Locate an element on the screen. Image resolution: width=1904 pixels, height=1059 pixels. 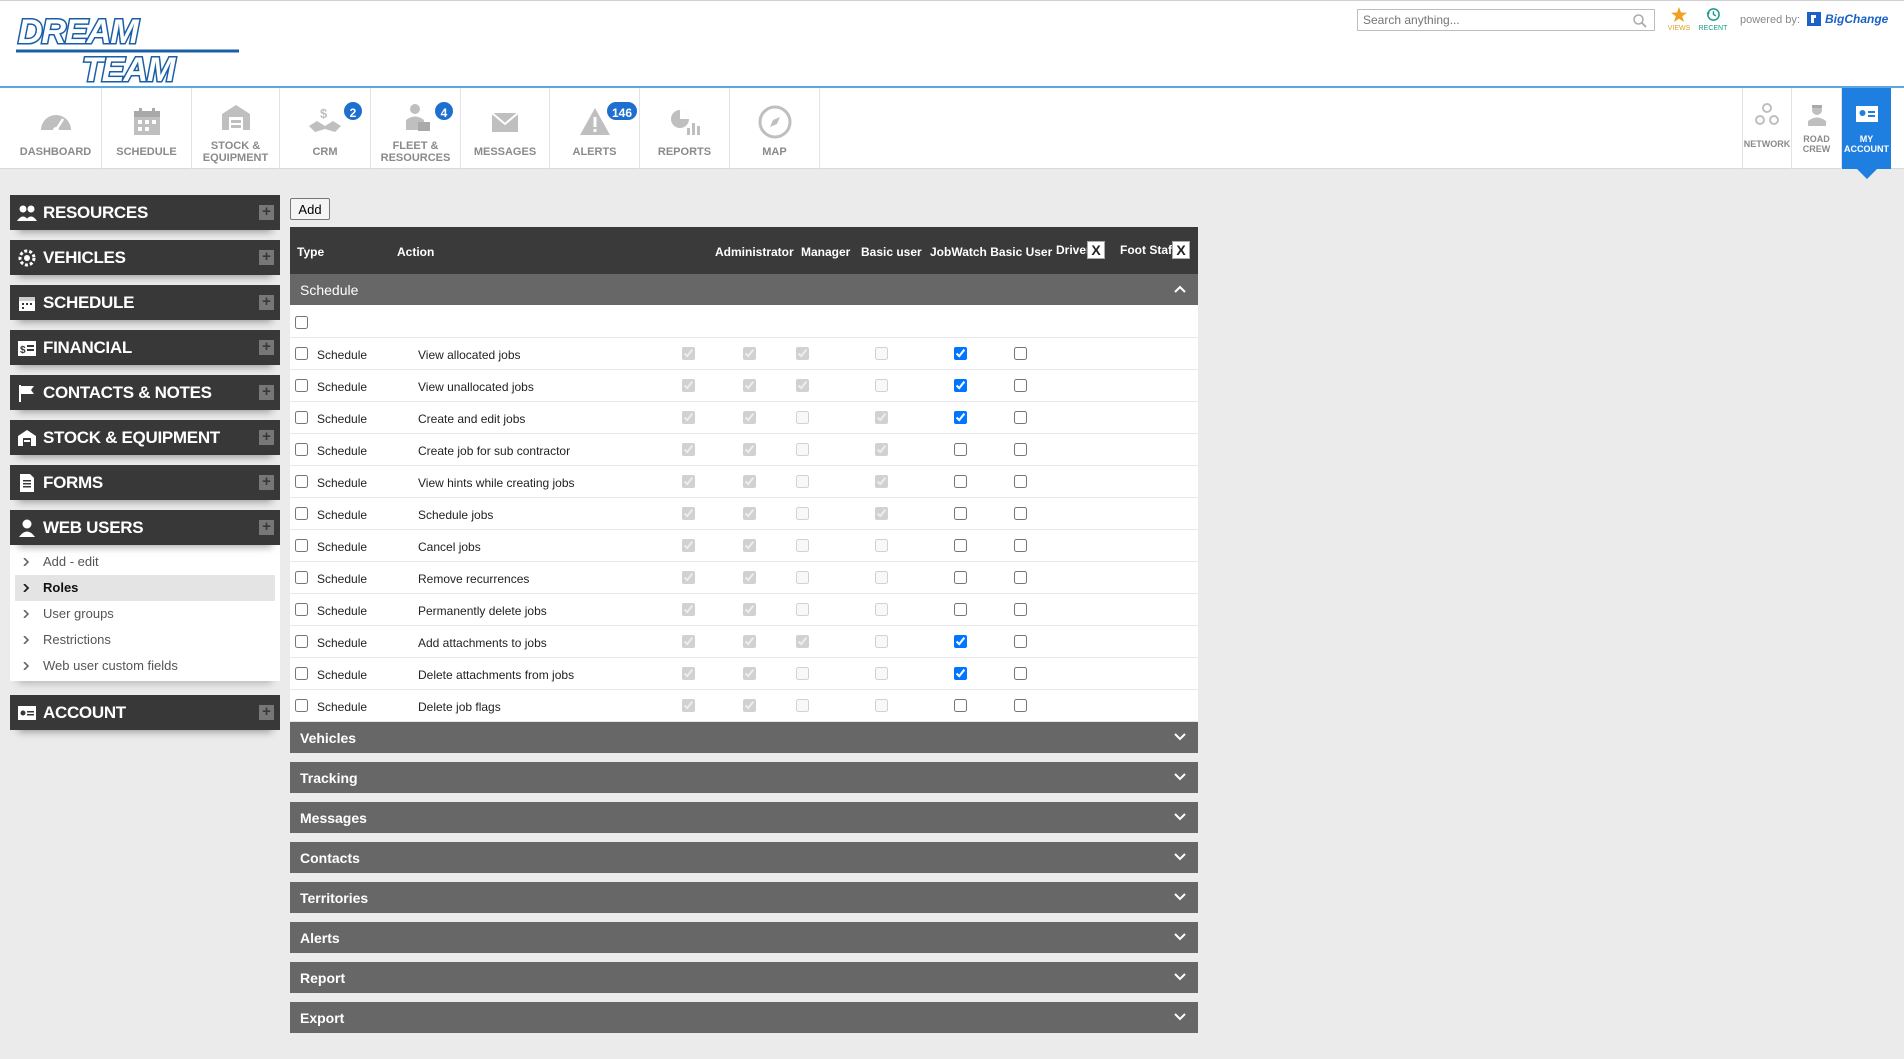
group-header-tracking: Tracking is located at coordinates (744, 777).